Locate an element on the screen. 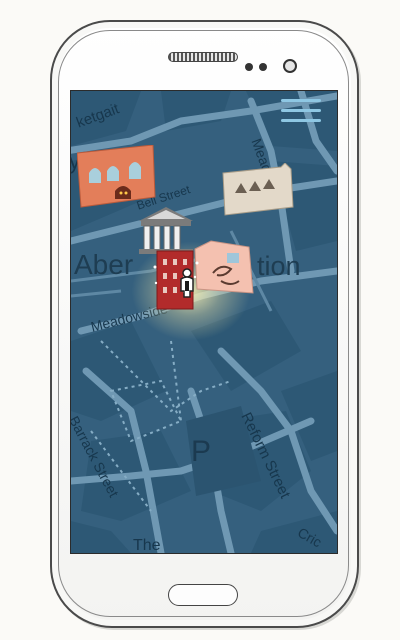 The width and height of the screenshot is (400, 640). map-label-aber: Aber is located at coordinates (104, 264).